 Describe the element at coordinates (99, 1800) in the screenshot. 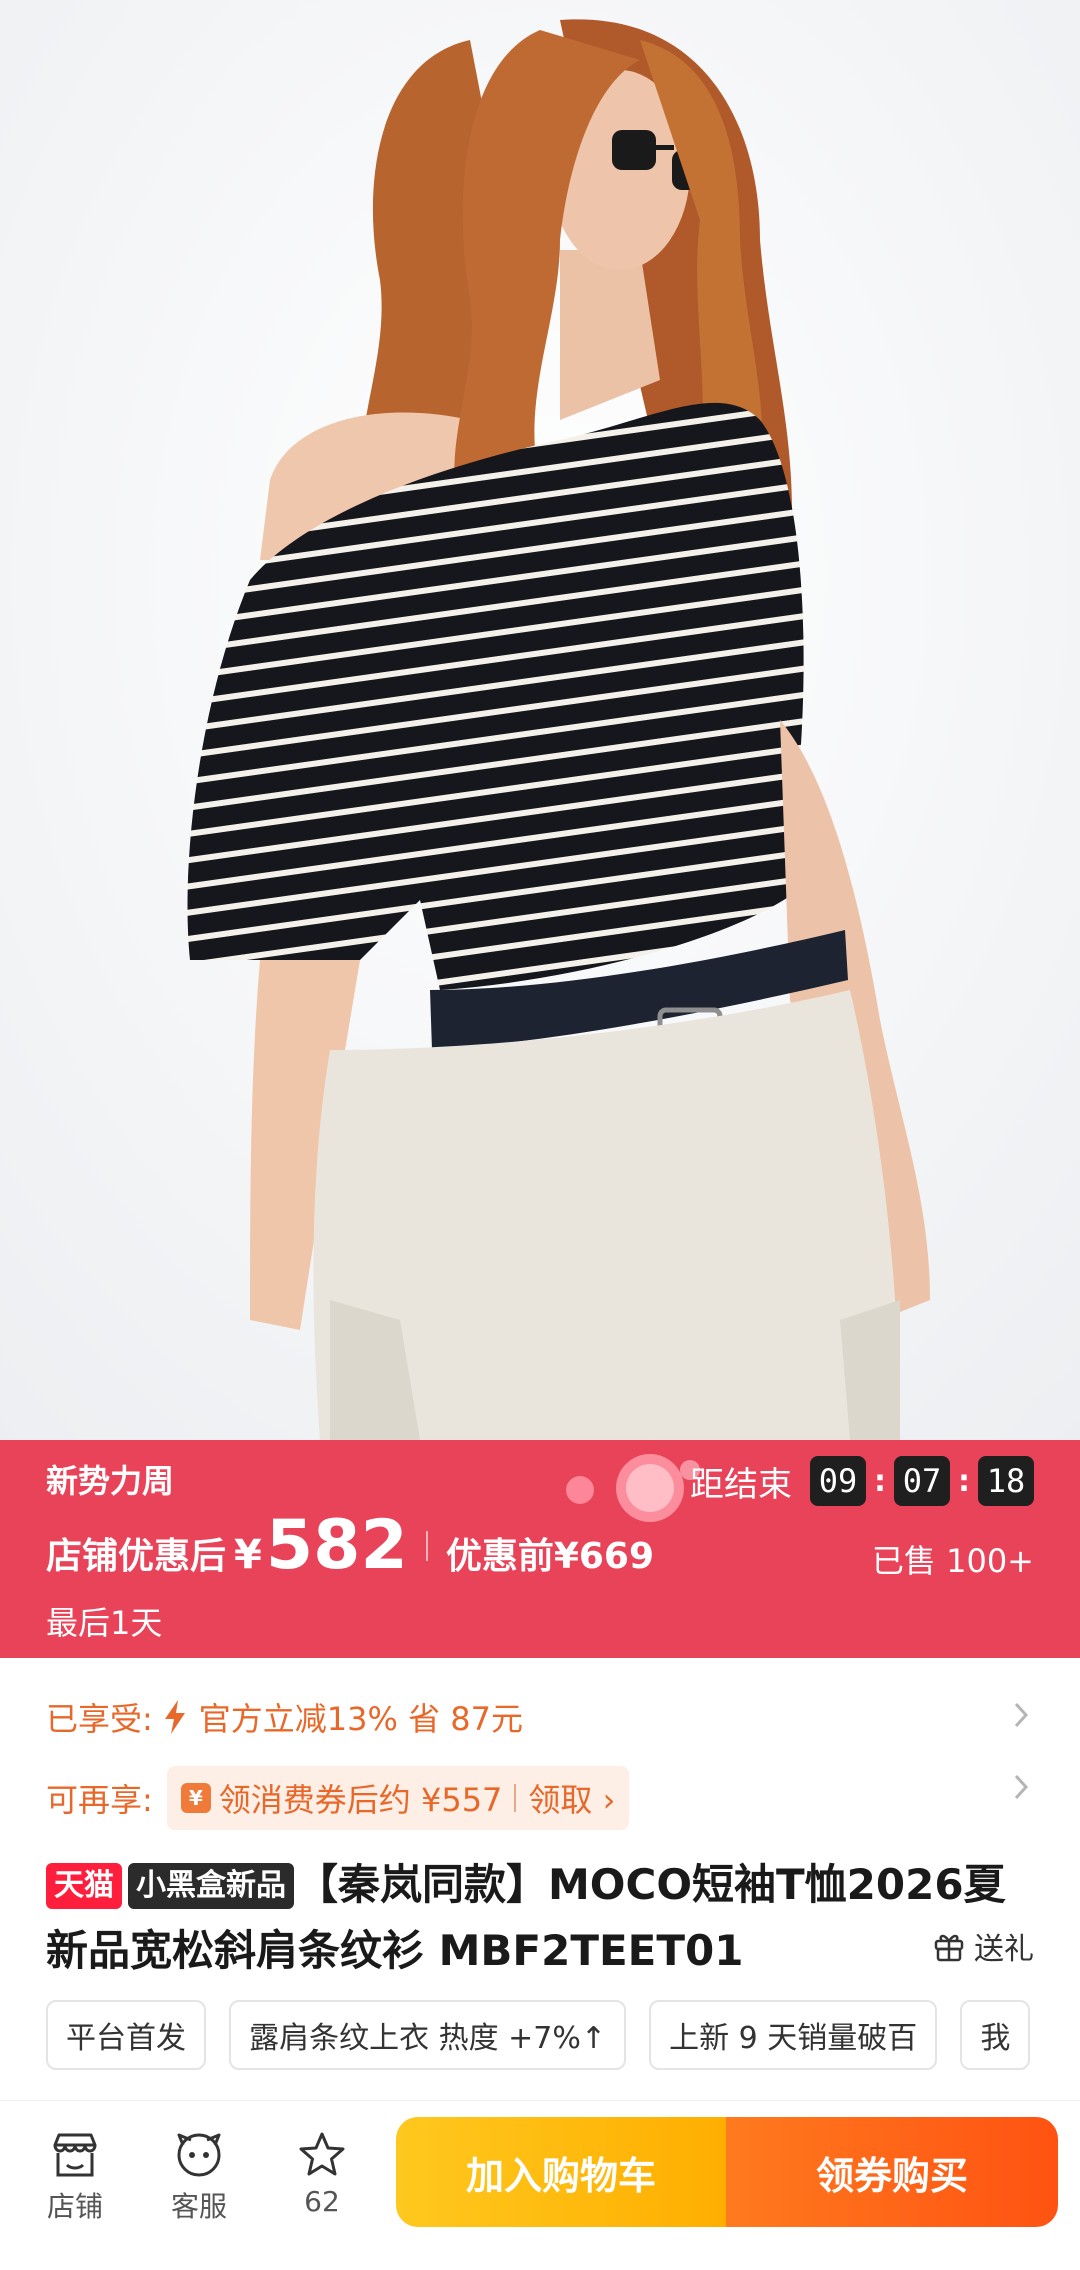

I see `available-label: 可再享:` at that location.